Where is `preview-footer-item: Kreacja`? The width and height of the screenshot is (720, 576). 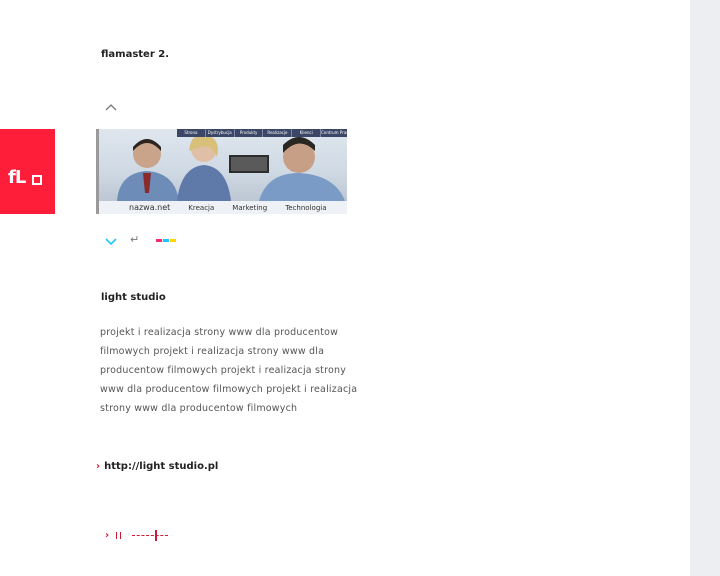
preview-footer-item: Kreacja is located at coordinates (201, 207).